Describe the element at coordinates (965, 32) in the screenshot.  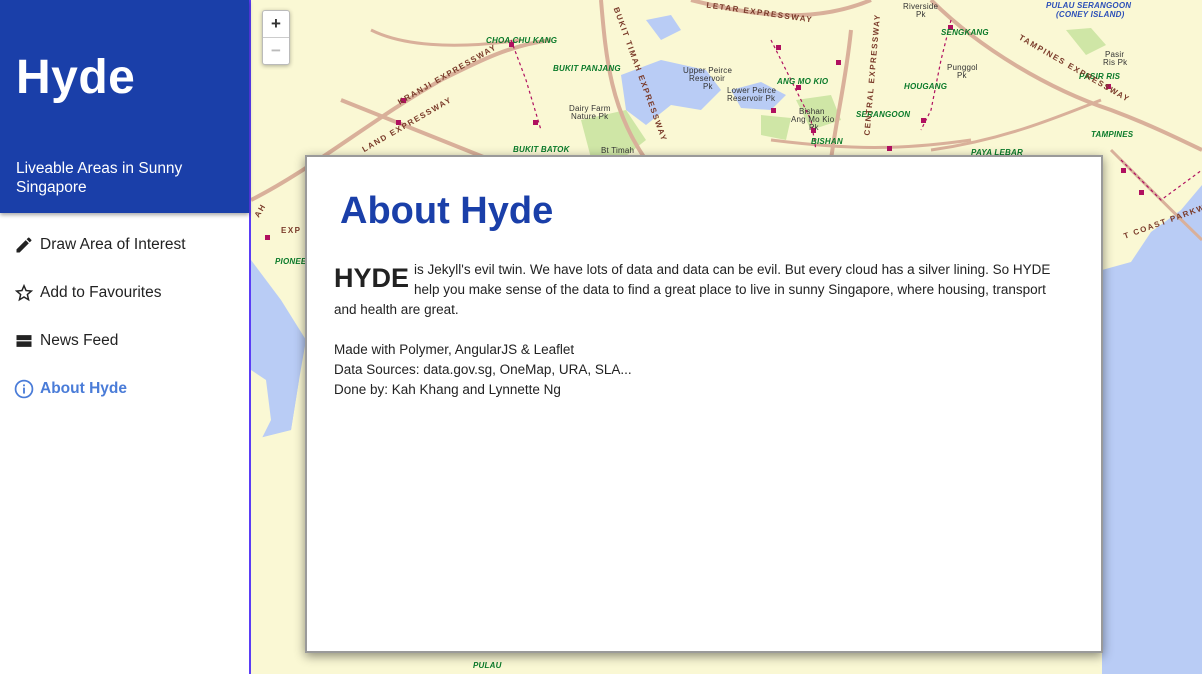
I see `map-label: SENGKANG` at that location.